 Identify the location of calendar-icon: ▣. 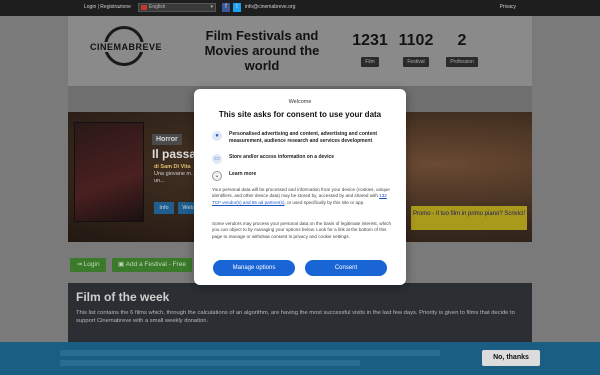
(122, 264).